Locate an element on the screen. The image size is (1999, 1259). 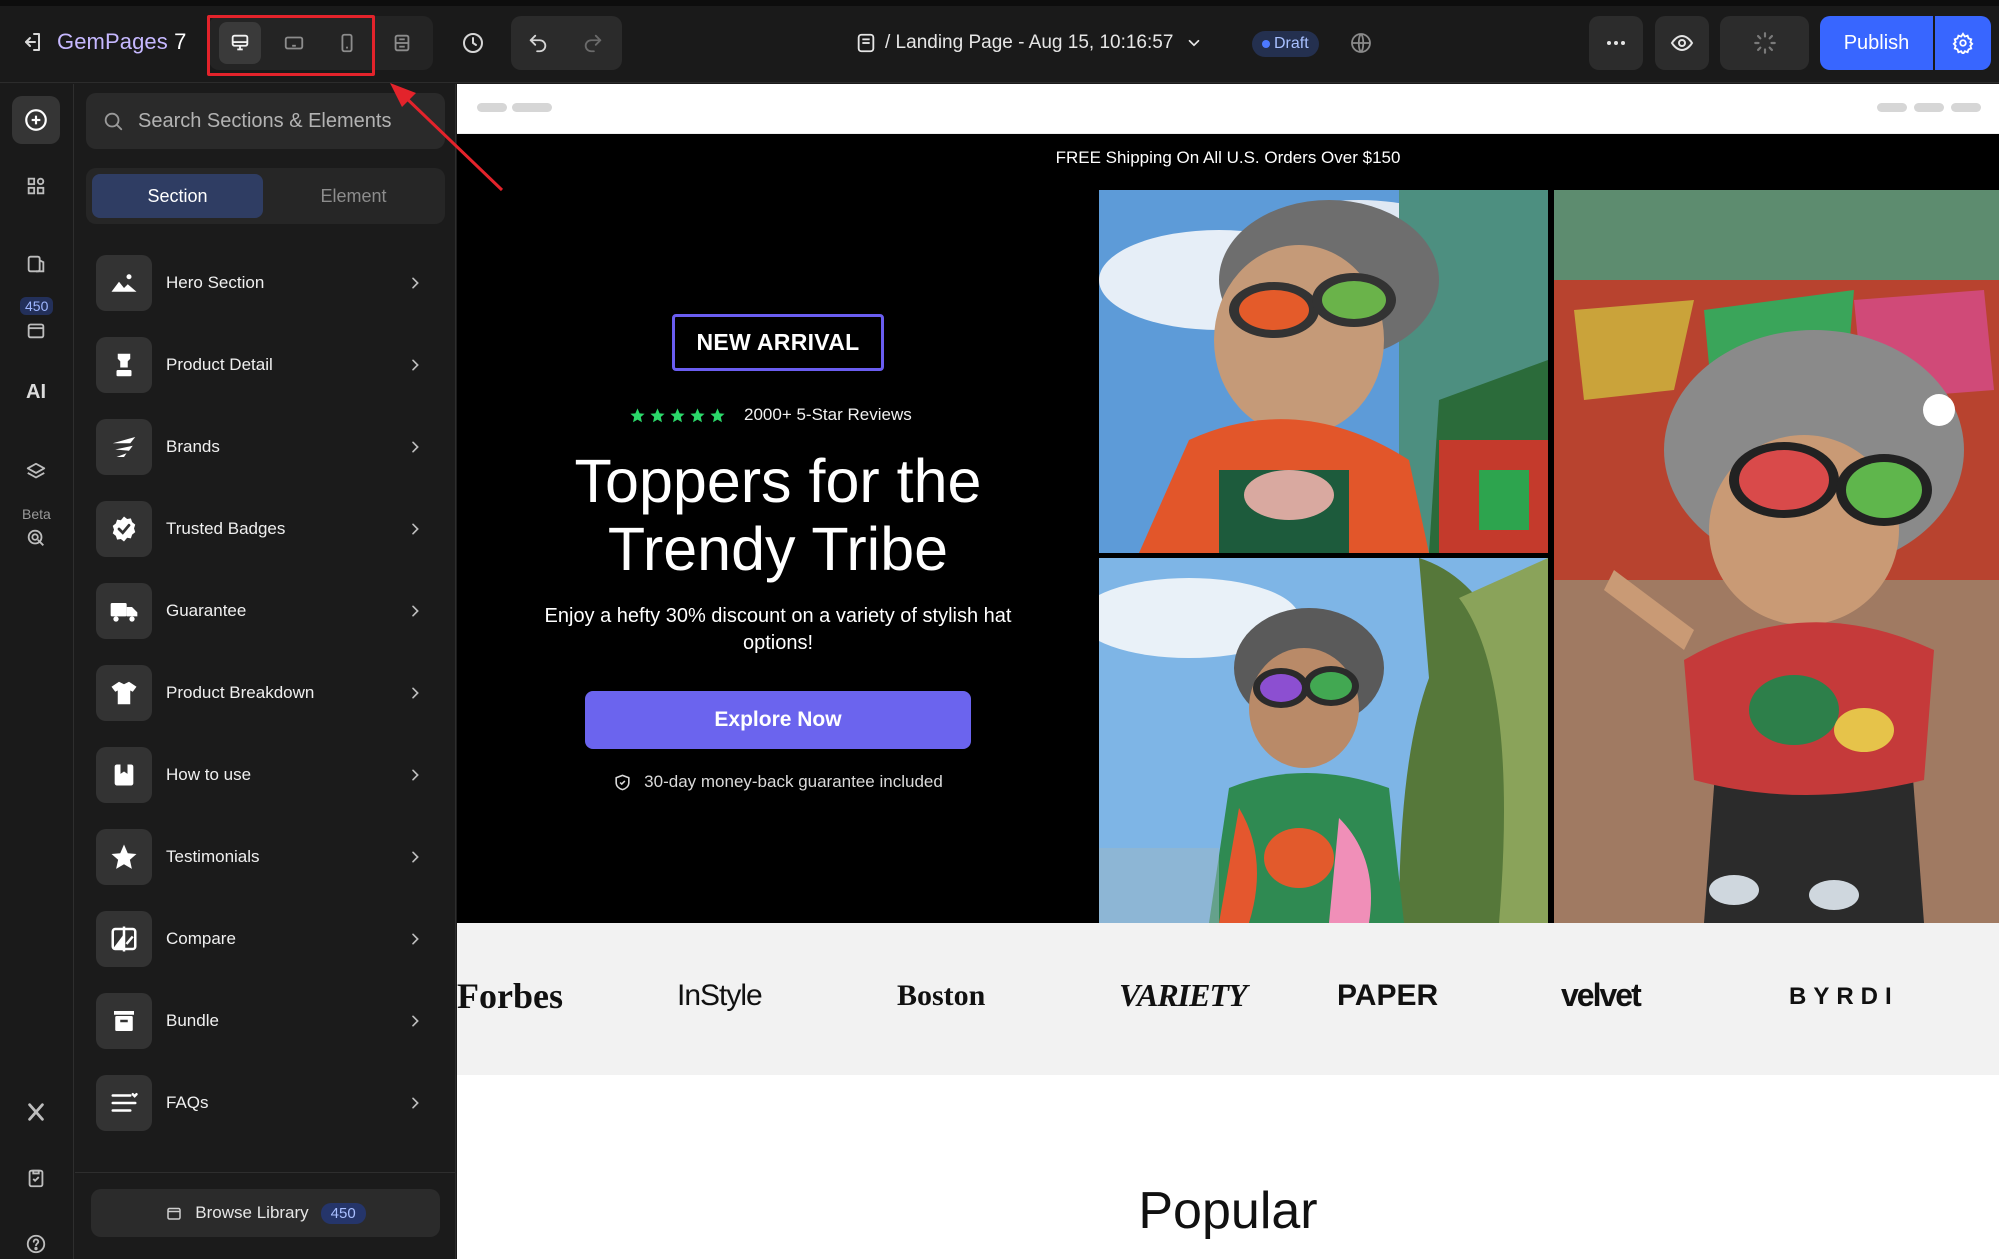
heatmap-rail-button is located at coordinates (36, 538).